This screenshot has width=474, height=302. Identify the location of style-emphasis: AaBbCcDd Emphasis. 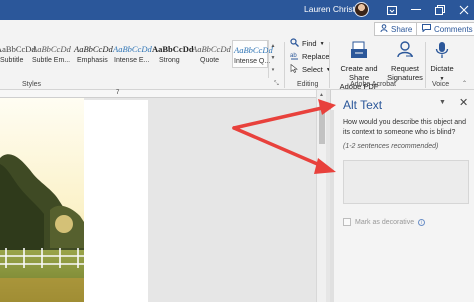
(93, 54).